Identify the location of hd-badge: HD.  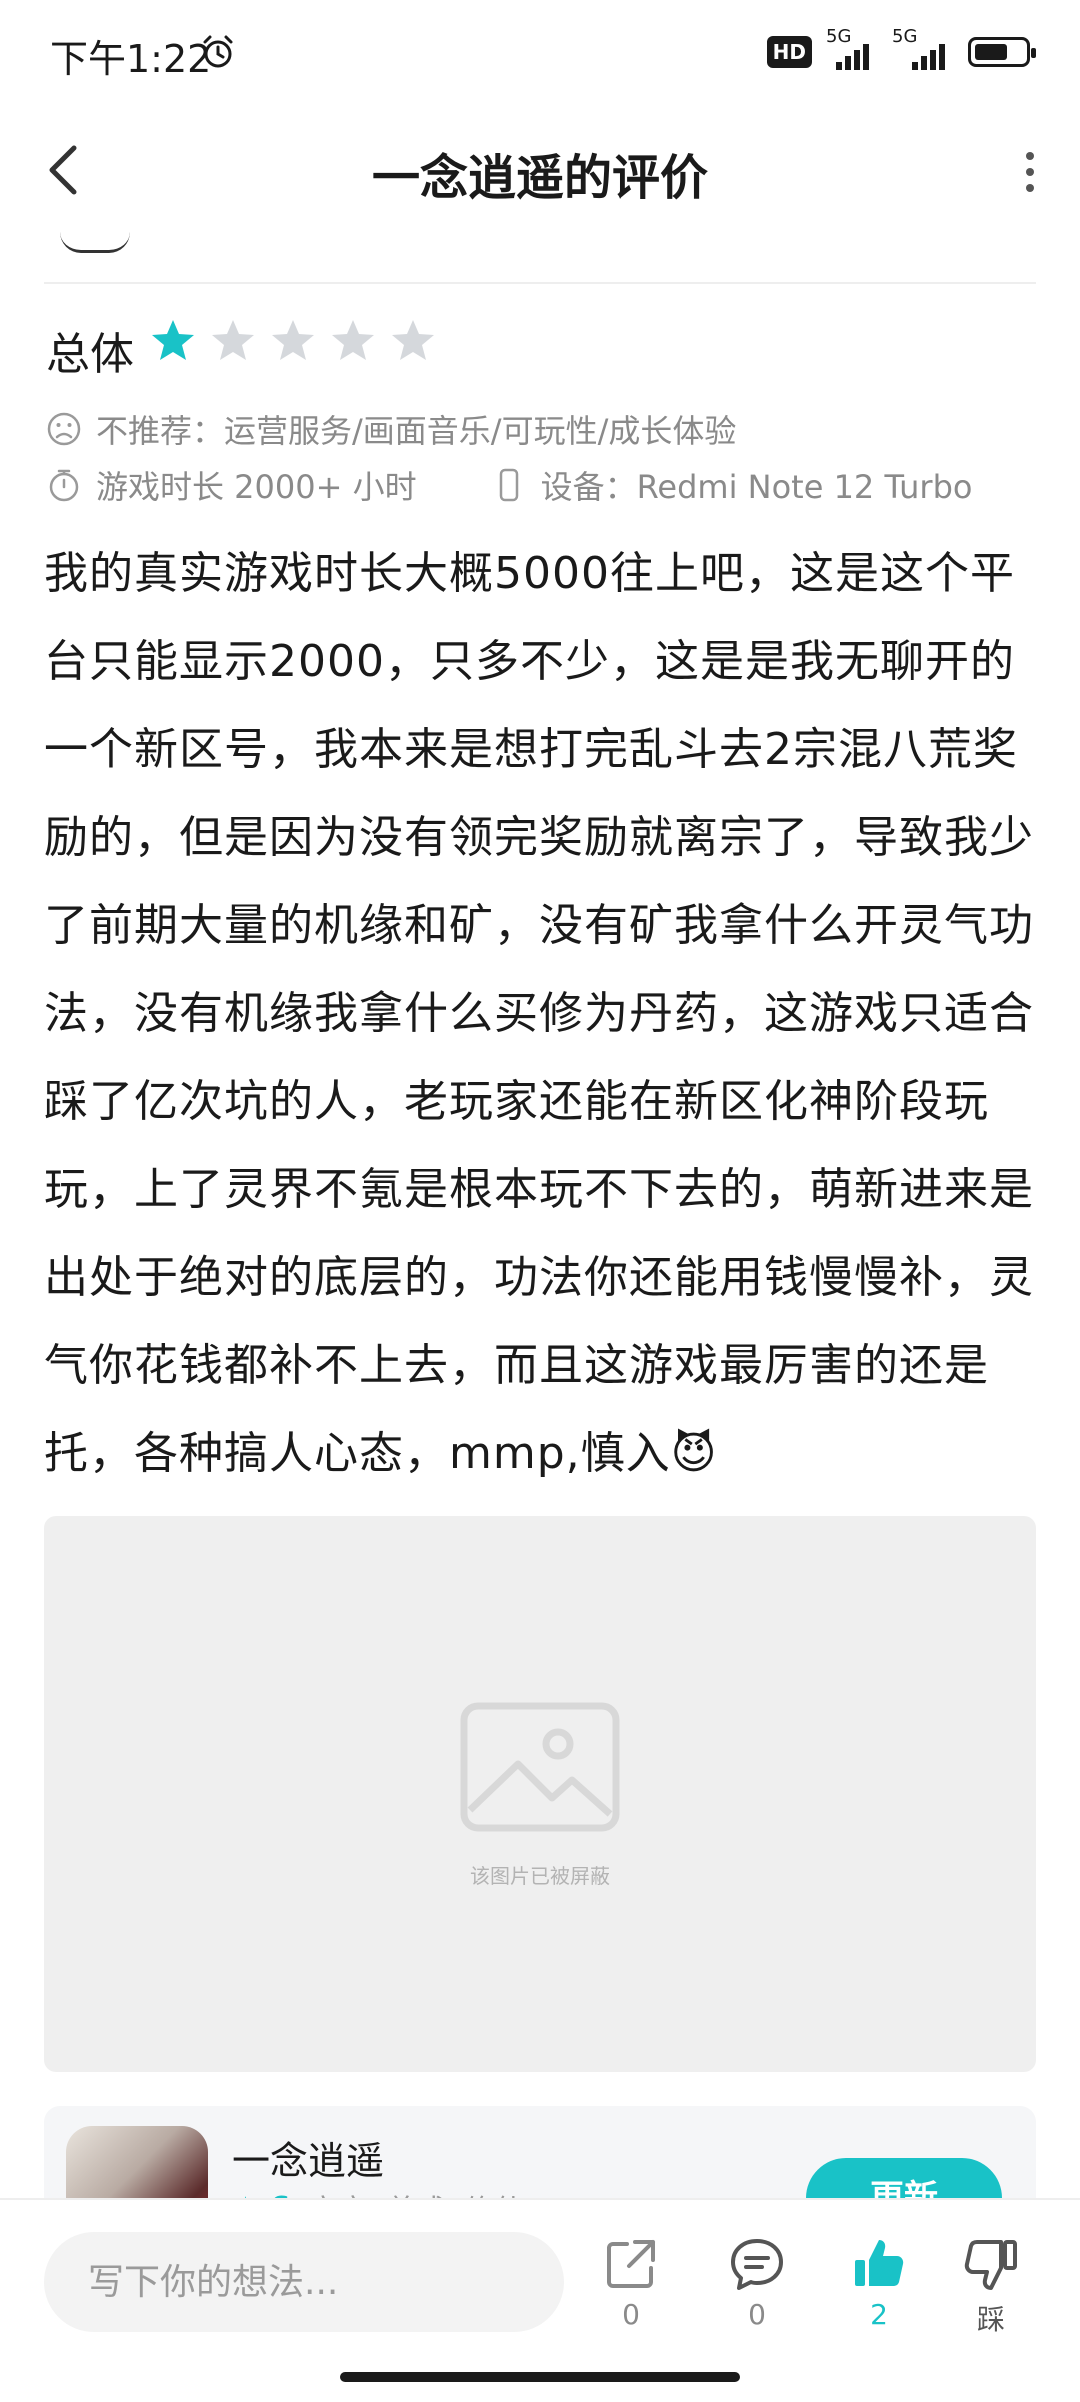
(789, 52).